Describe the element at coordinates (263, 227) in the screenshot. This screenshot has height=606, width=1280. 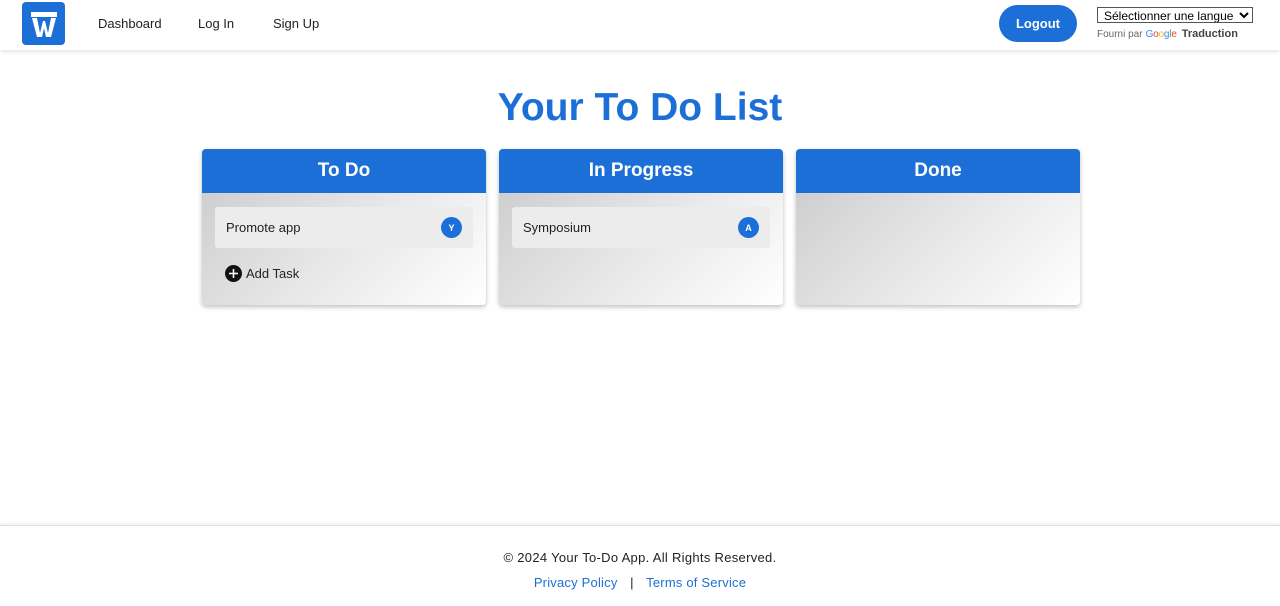
I see `task-title: Promote app` at that location.